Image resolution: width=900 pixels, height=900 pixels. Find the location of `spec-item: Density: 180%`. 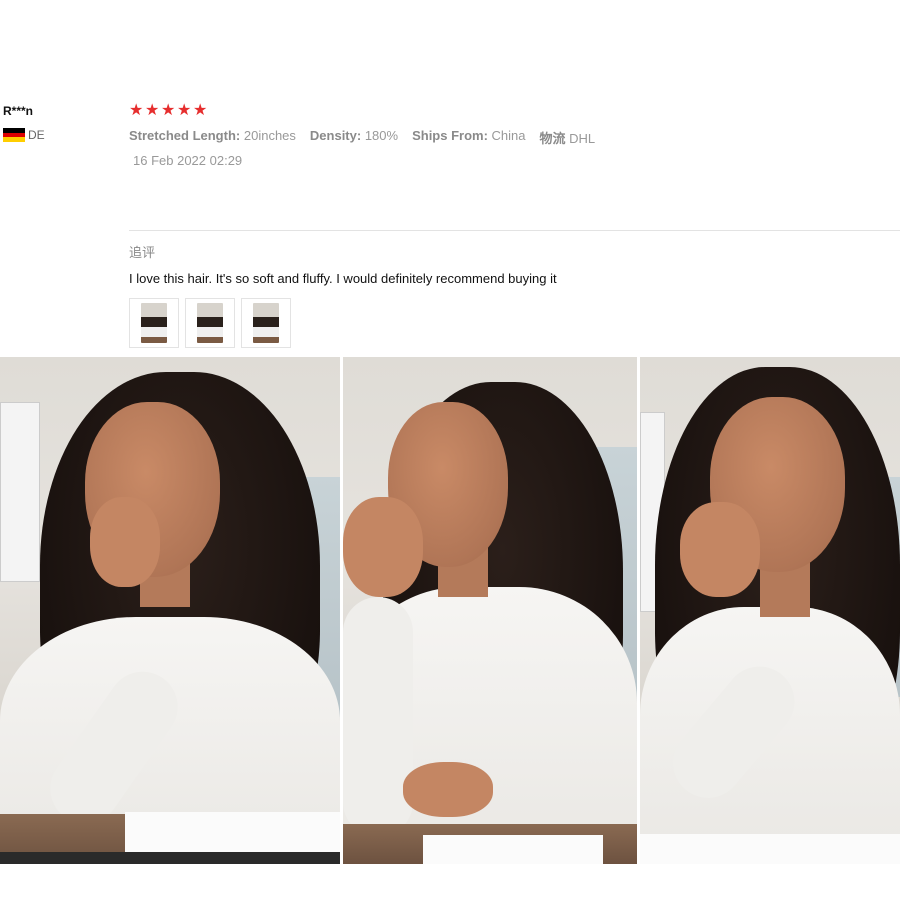

spec-item: Density: 180% is located at coordinates (354, 135).